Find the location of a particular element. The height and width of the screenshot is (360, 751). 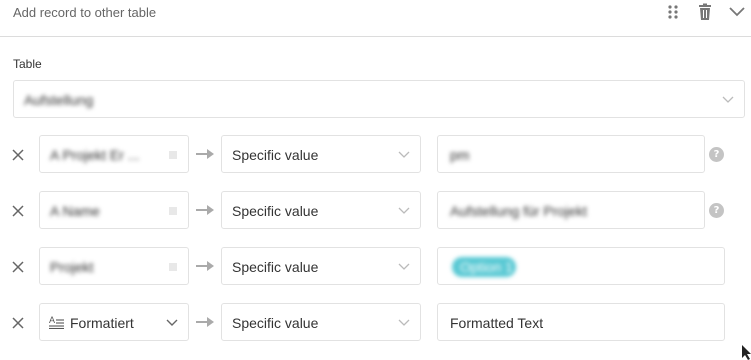

source-column-select: A Formatiert is located at coordinates (114, 322).